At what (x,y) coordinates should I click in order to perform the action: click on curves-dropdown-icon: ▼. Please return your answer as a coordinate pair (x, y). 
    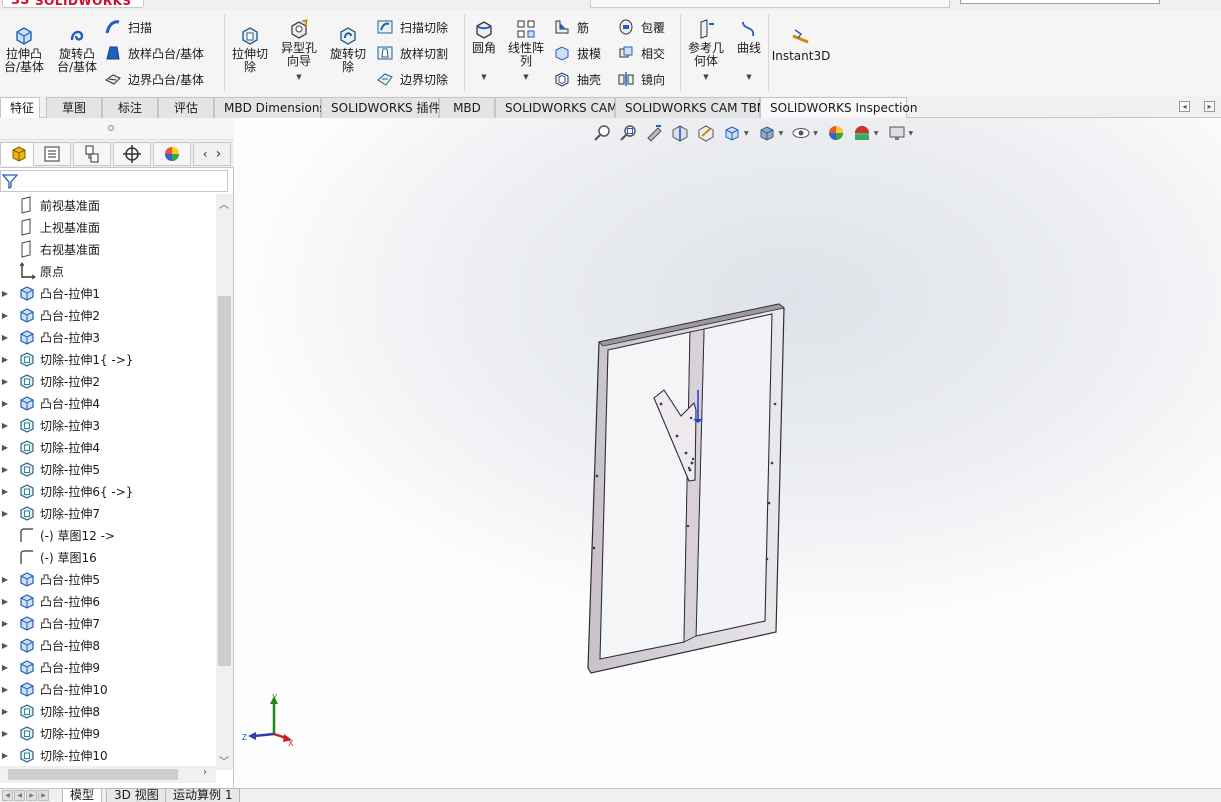
    Looking at the image, I should click on (748, 77).